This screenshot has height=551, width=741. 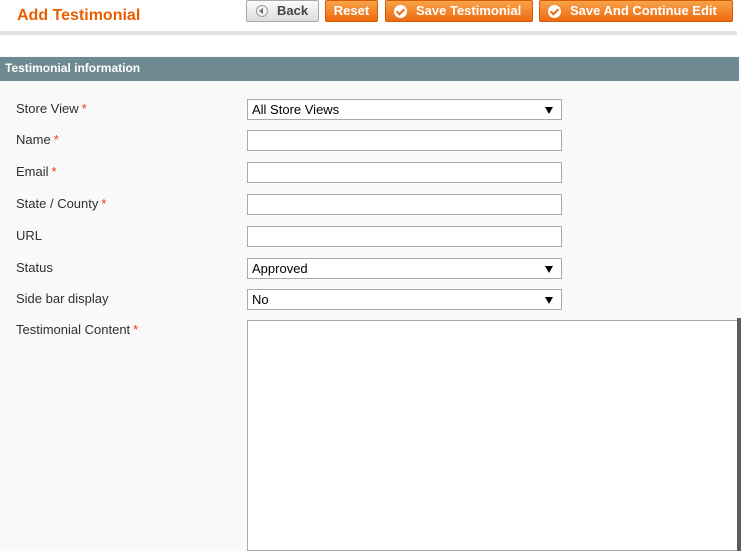 What do you see at coordinates (404, 236) in the screenshot?
I see `url-field` at bounding box center [404, 236].